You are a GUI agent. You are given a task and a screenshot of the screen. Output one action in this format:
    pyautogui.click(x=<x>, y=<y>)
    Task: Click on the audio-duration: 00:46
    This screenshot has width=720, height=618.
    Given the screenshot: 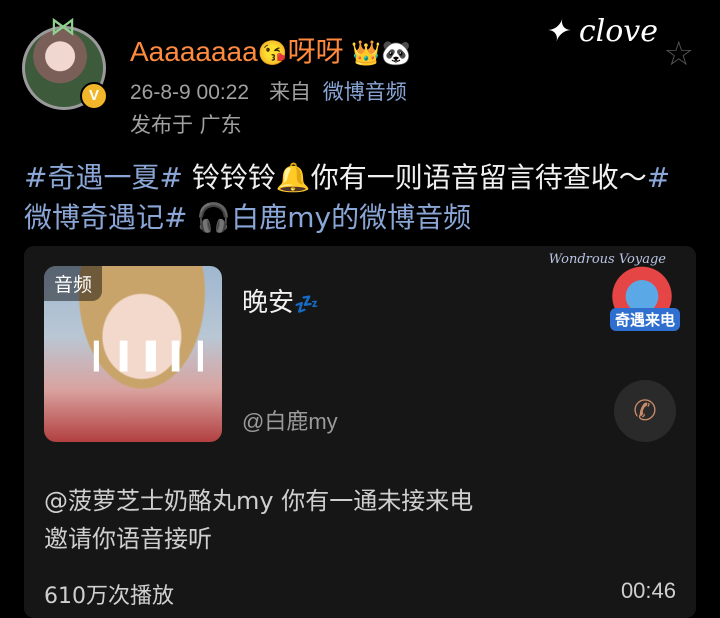 What is the action you would take?
    pyautogui.click(x=648, y=590)
    